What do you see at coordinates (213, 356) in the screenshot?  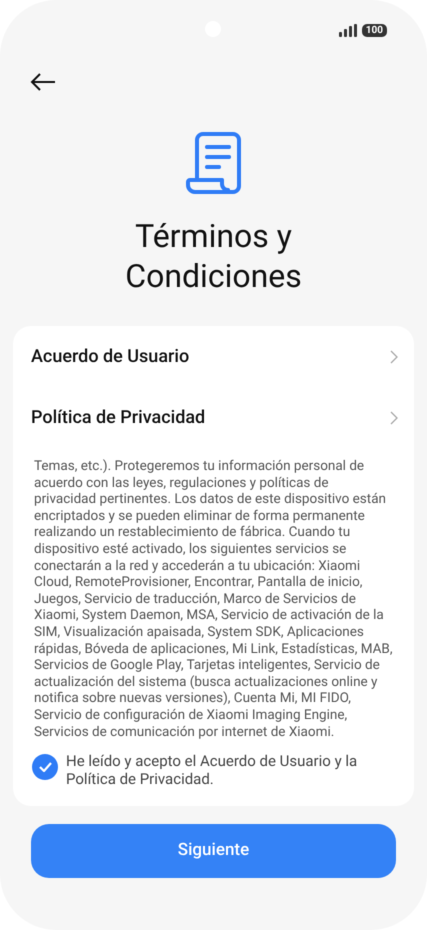 I see `terms-link-row: Acuerdo de Usuario` at bounding box center [213, 356].